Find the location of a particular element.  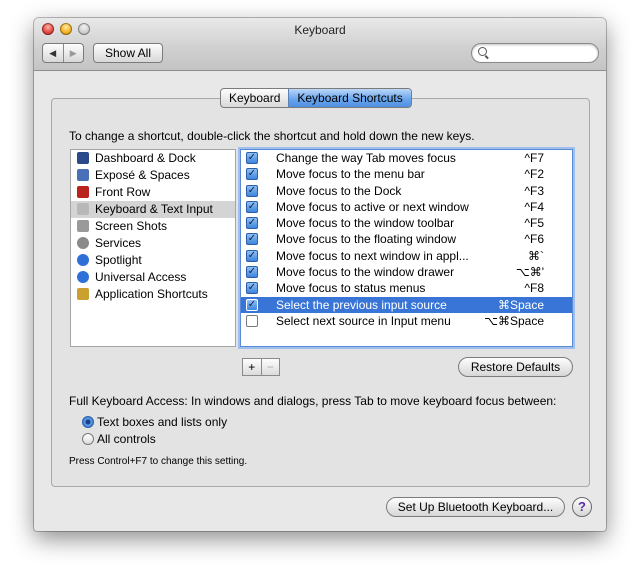

category-item: Screen Shots is located at coordinates (153, 226).